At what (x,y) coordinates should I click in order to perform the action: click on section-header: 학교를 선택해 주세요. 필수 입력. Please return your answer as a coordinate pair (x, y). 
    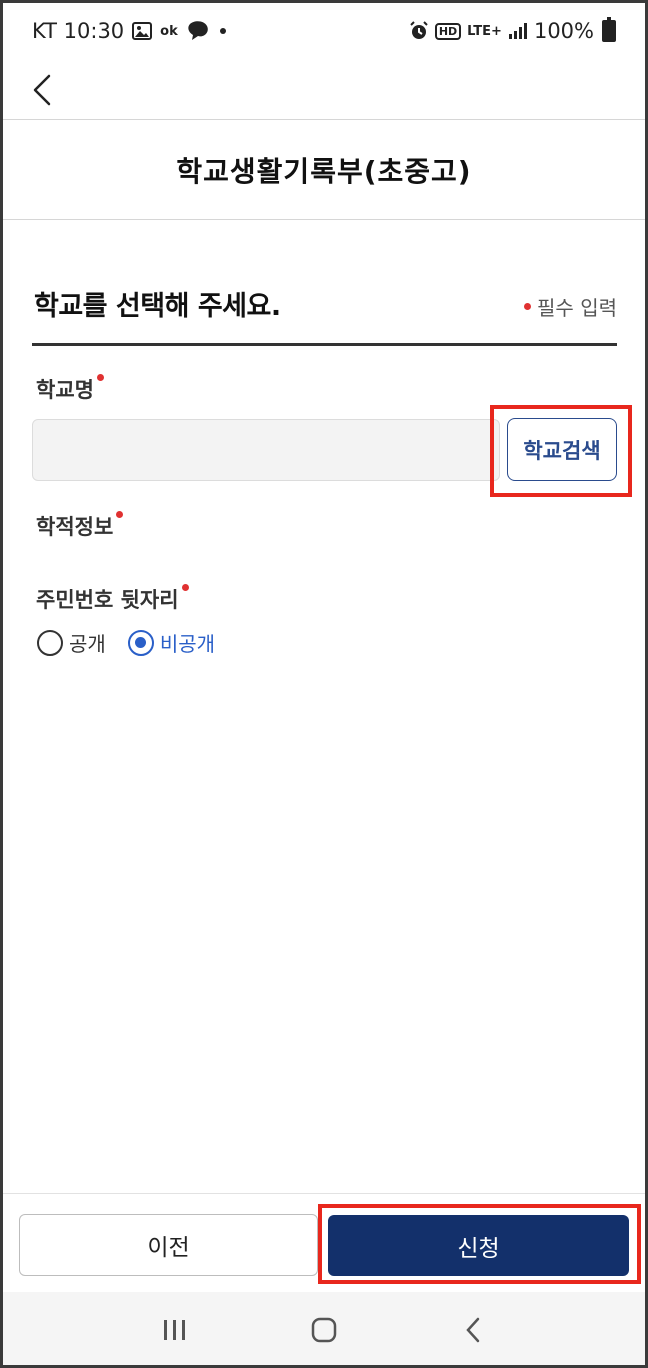
    Looking at the image, I should click on (324, 313).